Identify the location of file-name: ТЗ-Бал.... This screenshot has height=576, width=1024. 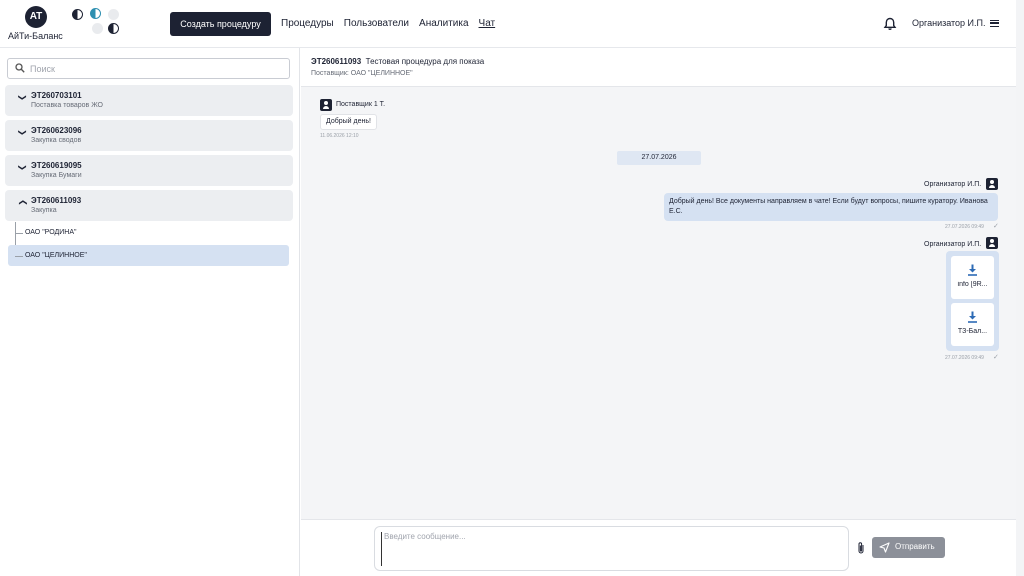
(972, 331).